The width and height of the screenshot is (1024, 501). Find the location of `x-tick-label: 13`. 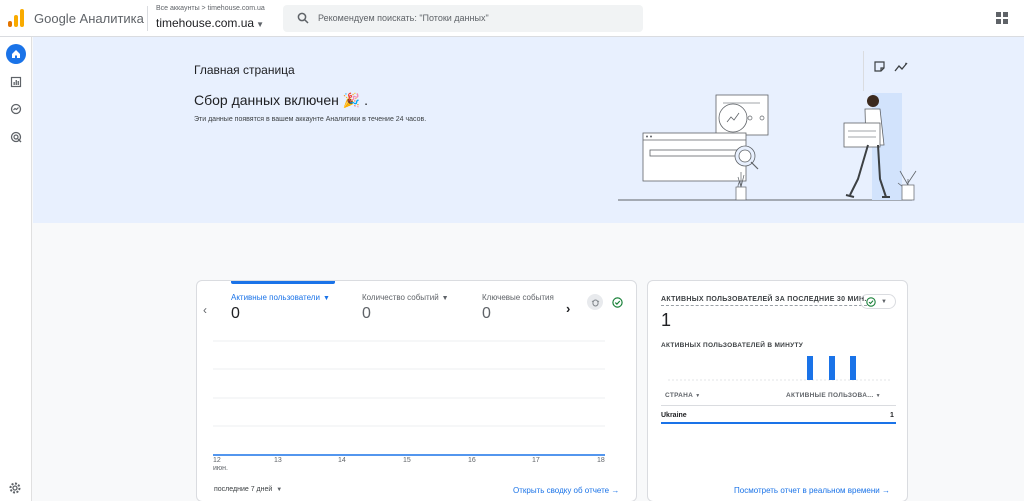

x-tick-label: 13 is located at coordinates (278, 460).